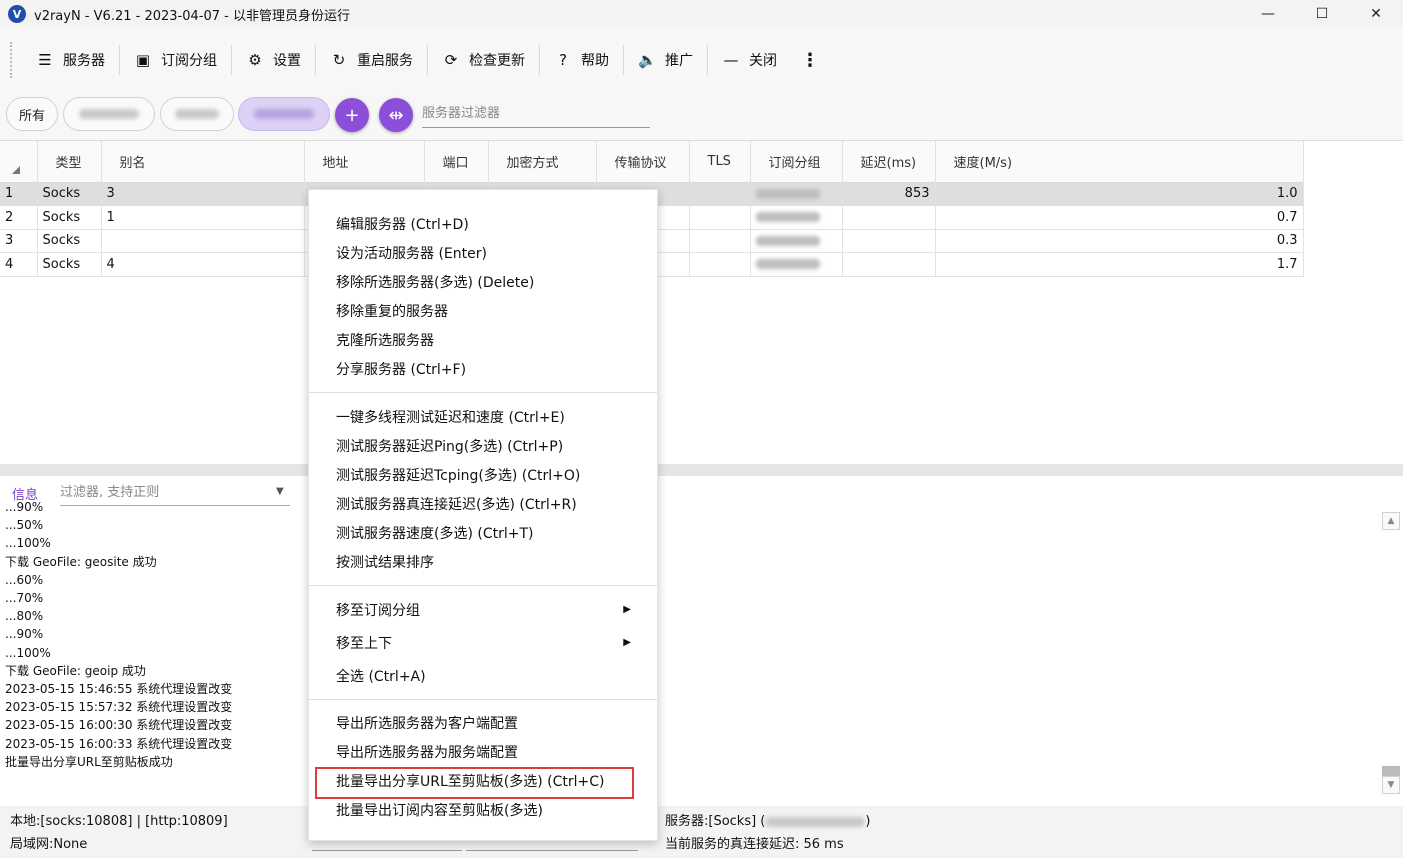 The image size is (1403, 858). Describe the element at coordinates (483, 532) in the screenshot. I see `menu-item-test-speed: 测试服务器速度(多选) (Ctrl+T)` at that location.